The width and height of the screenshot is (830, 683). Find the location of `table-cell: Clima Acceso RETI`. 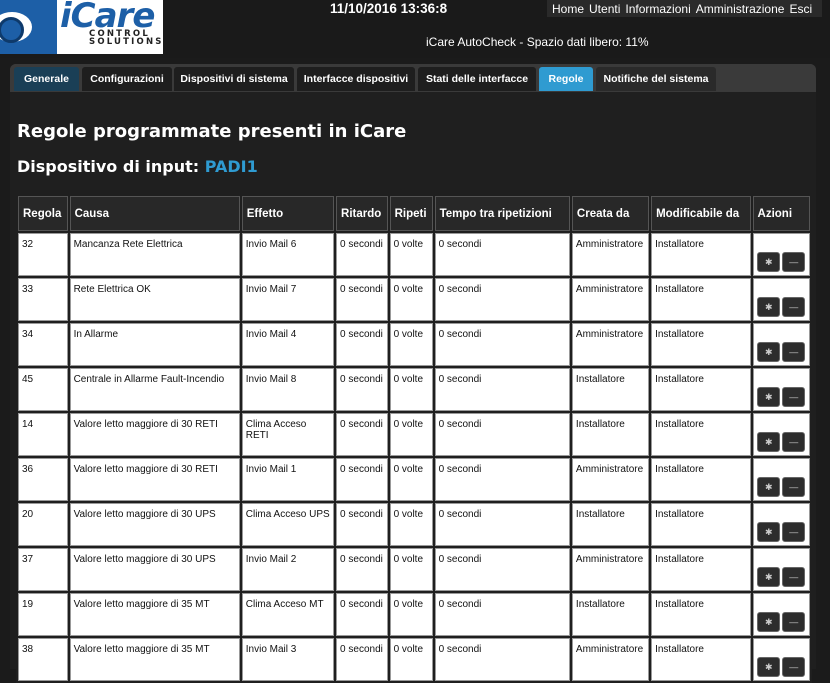

table-cell: Clima Acceso RETI is located at coordinates (288, 434).